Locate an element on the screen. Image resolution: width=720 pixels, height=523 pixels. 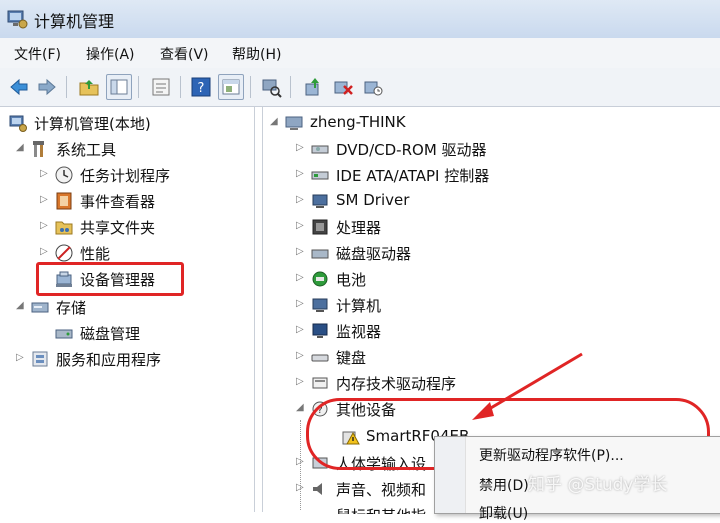
scan-hardware-icon is located at coordinates (271, 87).